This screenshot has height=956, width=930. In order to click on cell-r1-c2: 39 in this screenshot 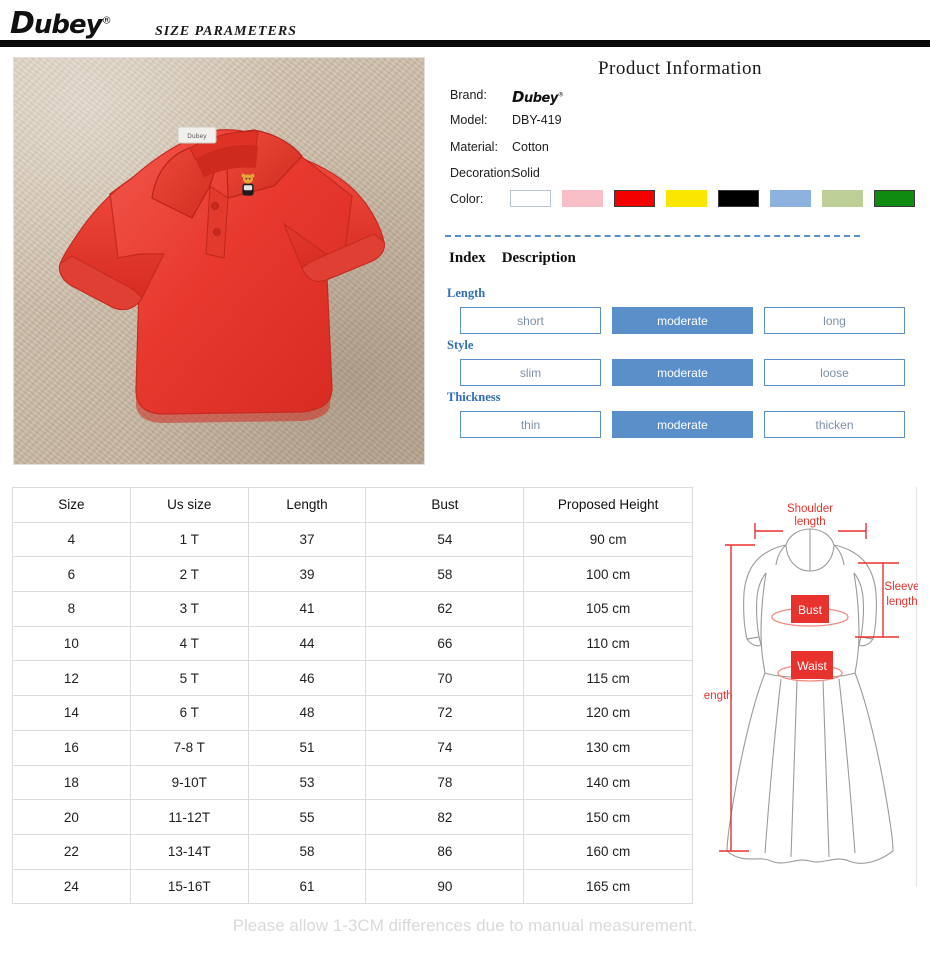, I will do `click(307, 574)`.